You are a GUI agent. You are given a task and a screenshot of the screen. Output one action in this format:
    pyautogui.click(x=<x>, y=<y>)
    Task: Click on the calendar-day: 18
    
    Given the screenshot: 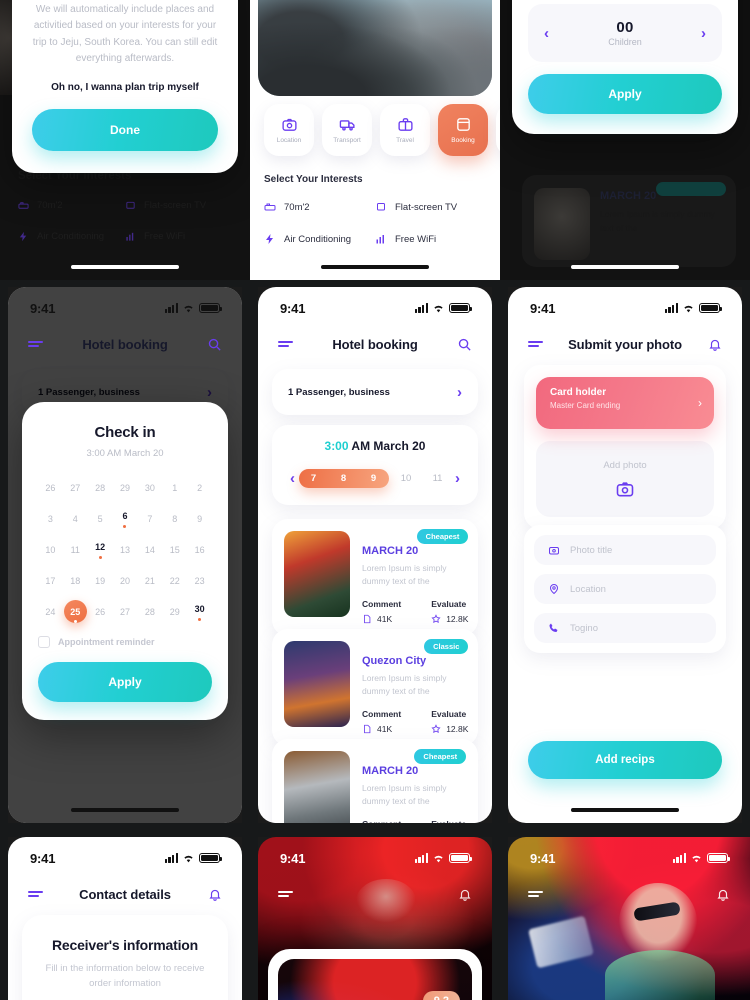 What is the action you would take?
    pyautogui.click(x=75, y=580)
    